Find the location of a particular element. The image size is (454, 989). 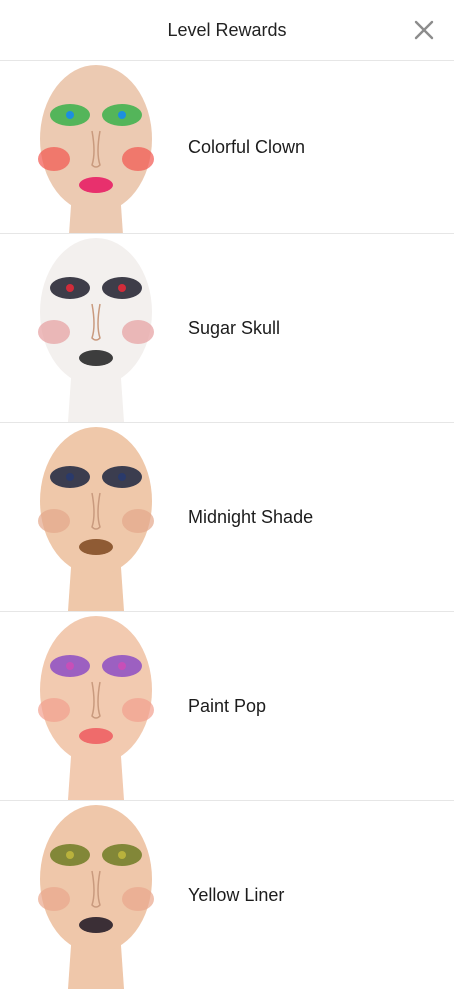

reward-label: Paint Pop is located at coordinates (227, 705).